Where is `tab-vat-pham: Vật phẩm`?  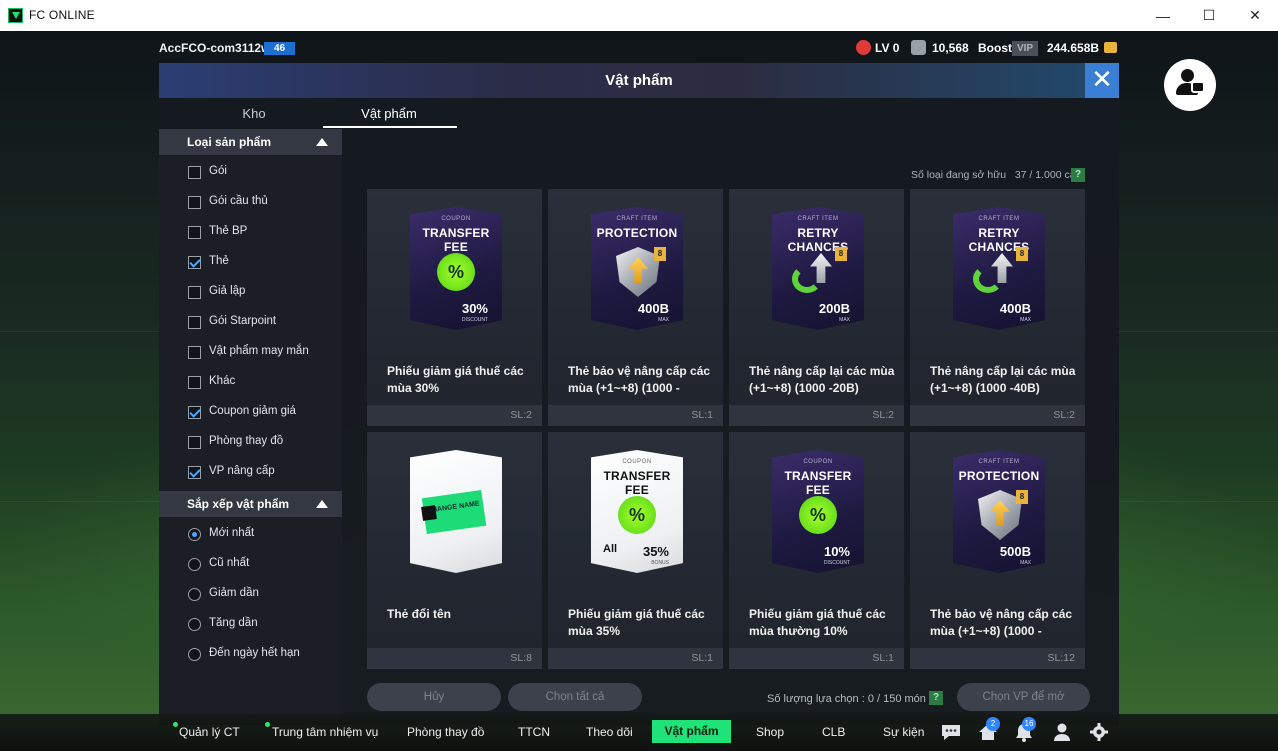
tab-vat-pham: Vật phẩm is located at coordinates (389, 113).